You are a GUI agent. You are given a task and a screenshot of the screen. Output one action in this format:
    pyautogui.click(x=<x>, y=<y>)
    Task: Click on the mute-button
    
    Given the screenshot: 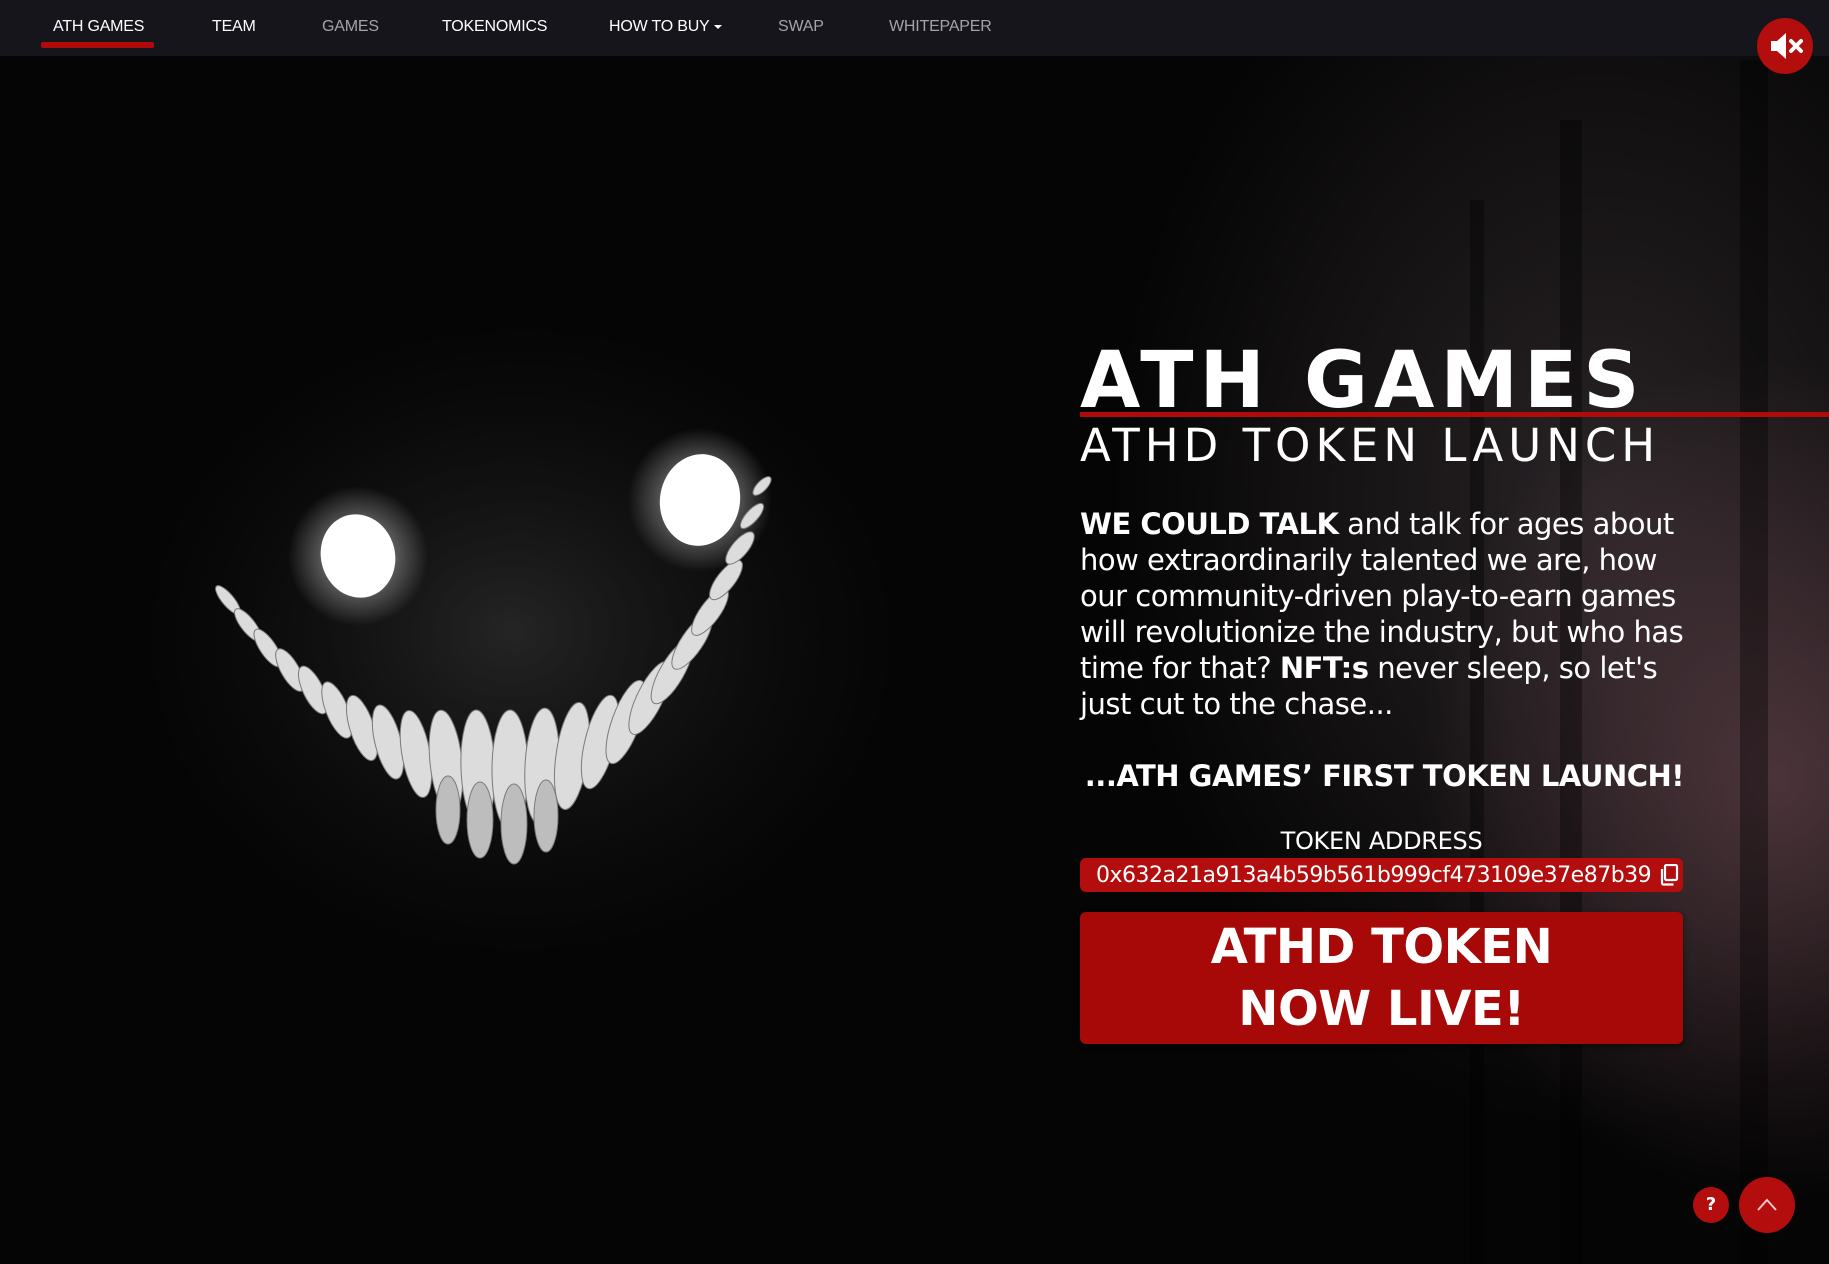 What is the action you would take?
    pyautogui.click(x=1785, y=46)
    